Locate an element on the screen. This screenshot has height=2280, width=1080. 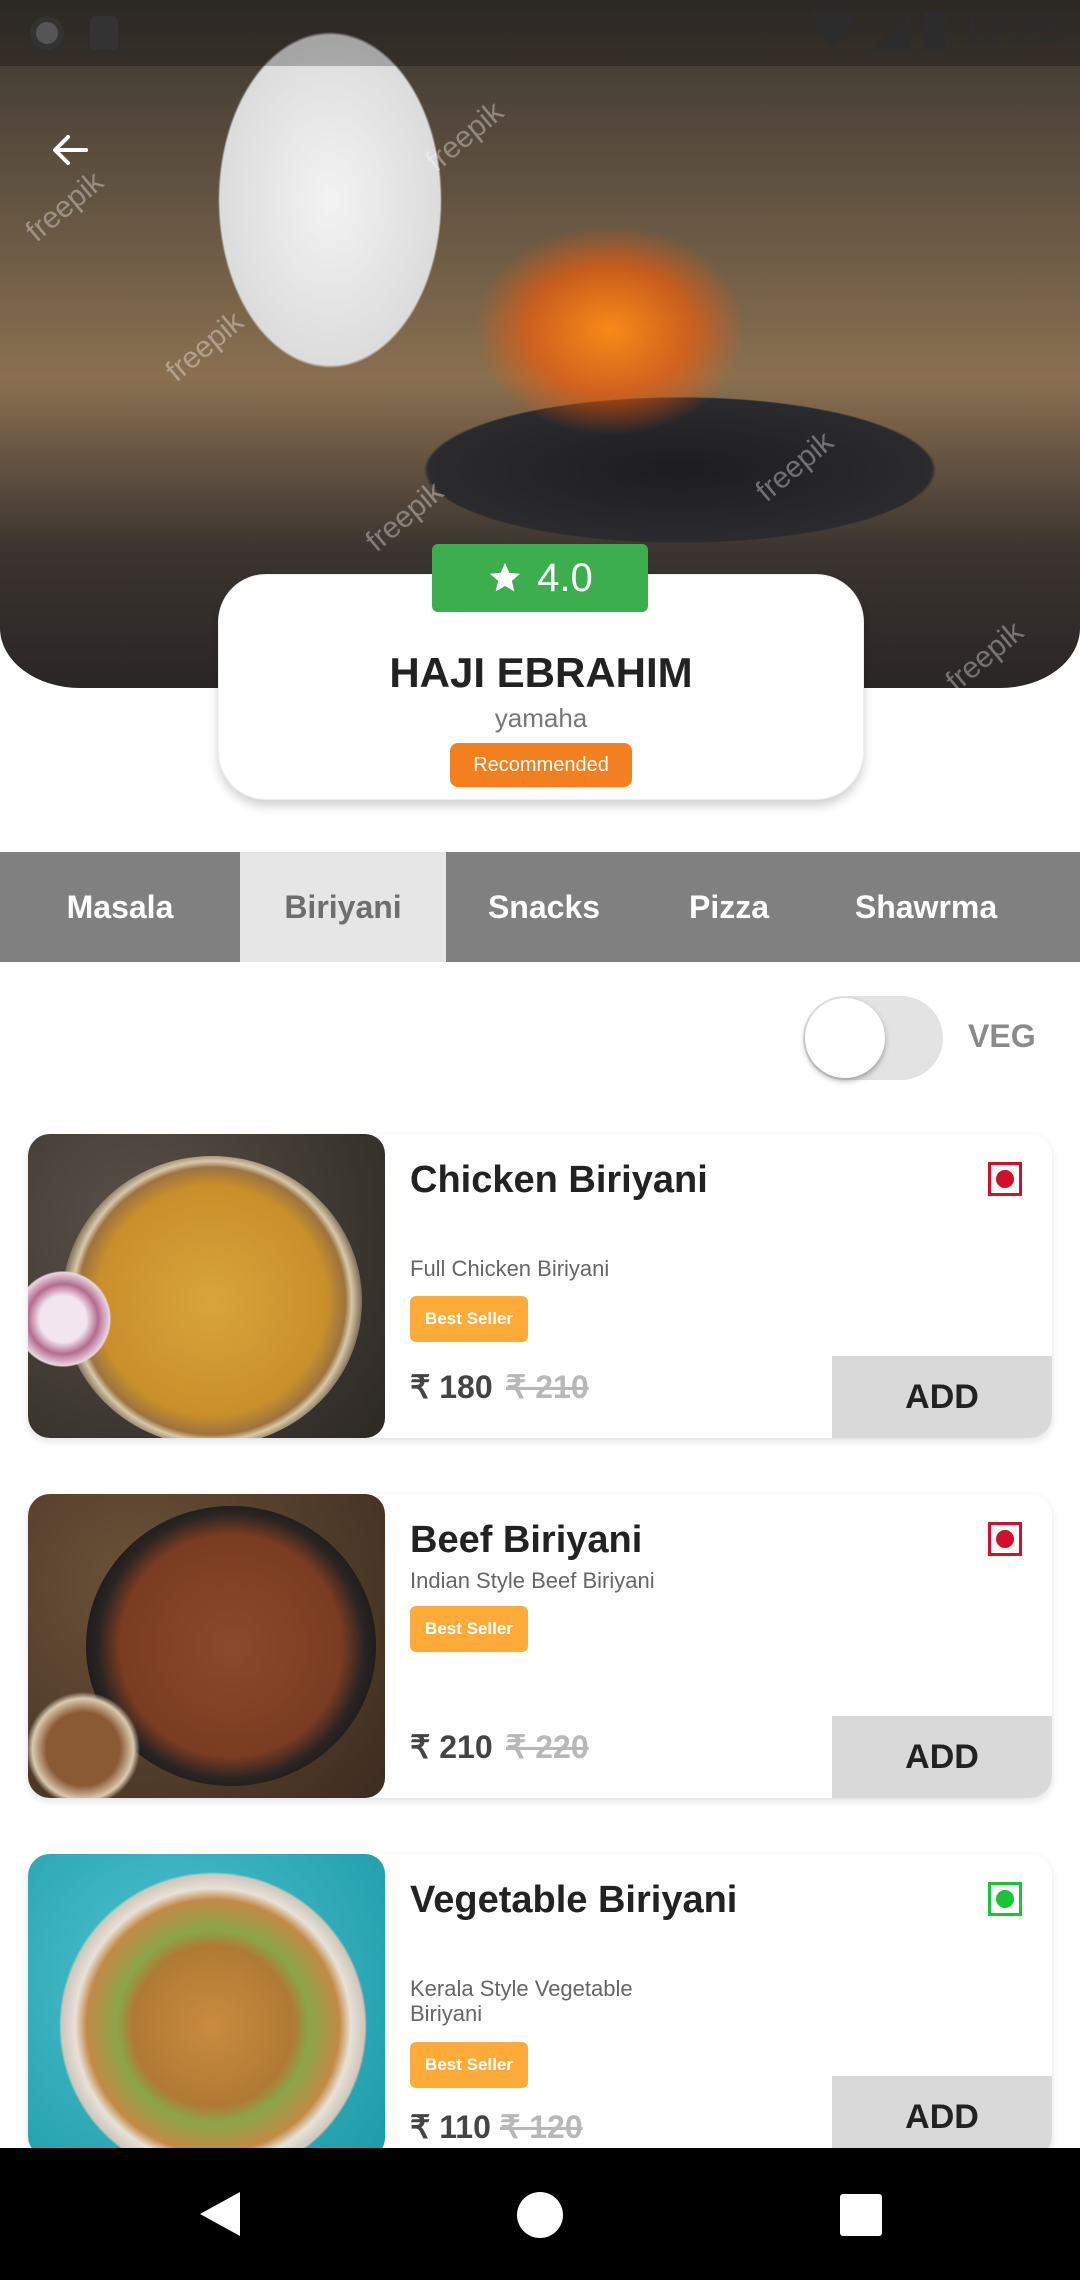
item-title: Chicken Biriyani is located at coordinates (559, 1180).